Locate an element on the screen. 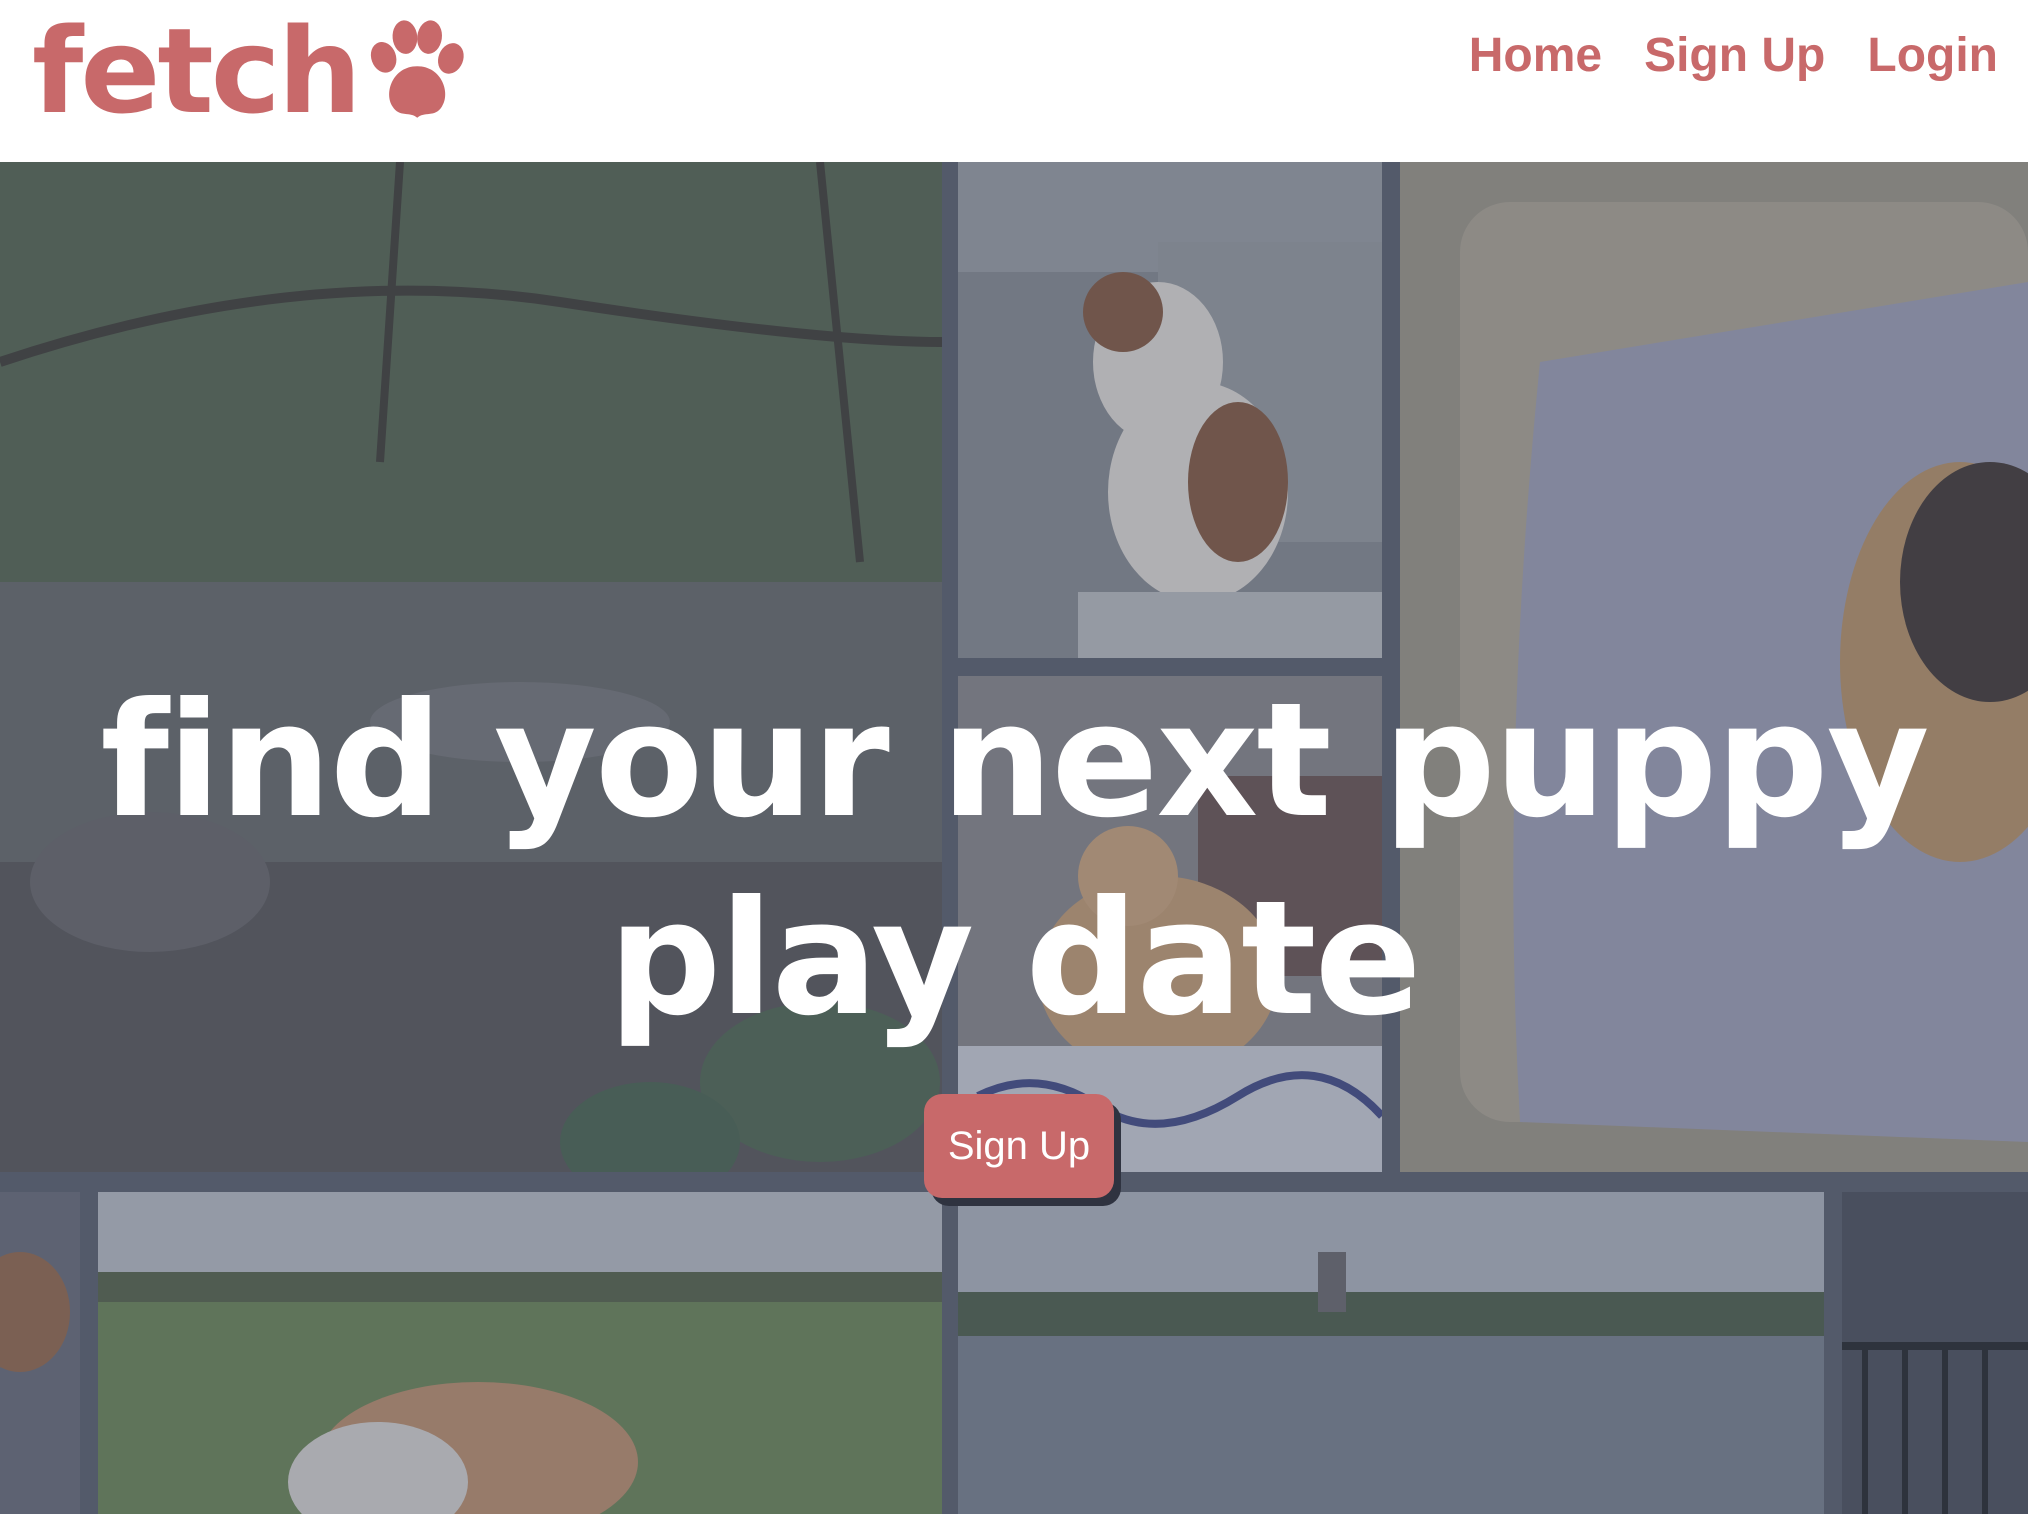 This screenshot has width=2028, height=1514. hero-headline-line1: find your next puppy is located at coordinates (1014, 761).